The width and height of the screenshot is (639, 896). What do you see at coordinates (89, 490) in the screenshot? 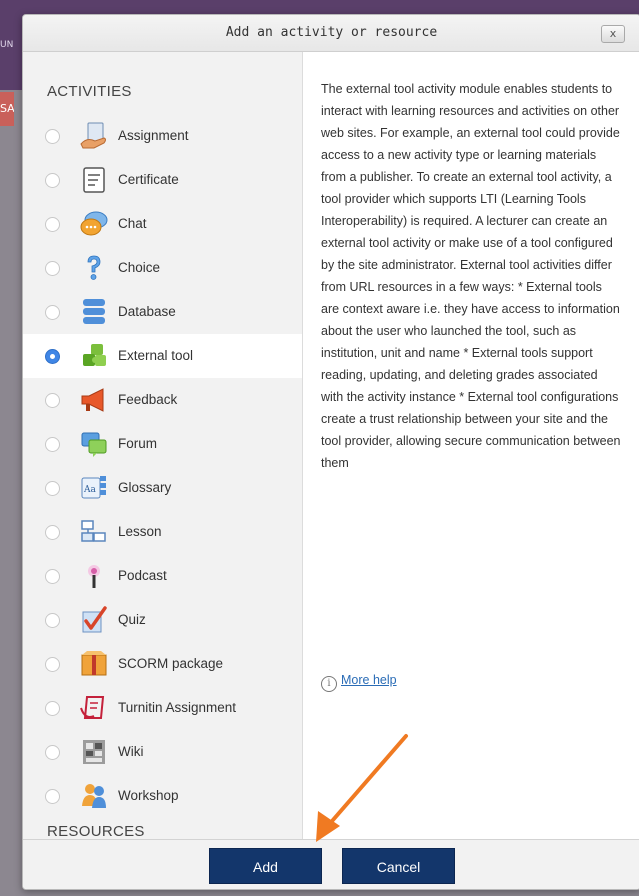
I see `svg-text: Aa` at bounding box center [89, 490].